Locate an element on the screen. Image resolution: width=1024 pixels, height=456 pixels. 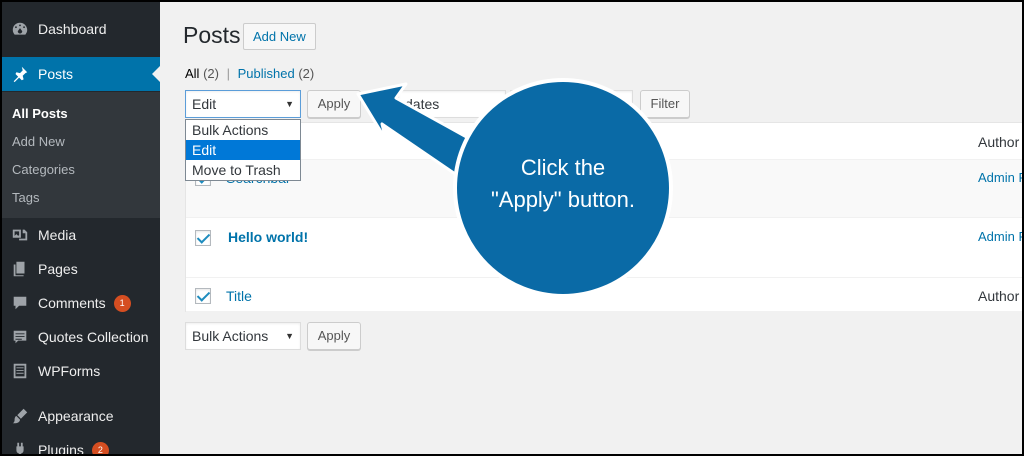
sidebar-item-plugins: Plugins 2 is located at coordinates (81, 443).